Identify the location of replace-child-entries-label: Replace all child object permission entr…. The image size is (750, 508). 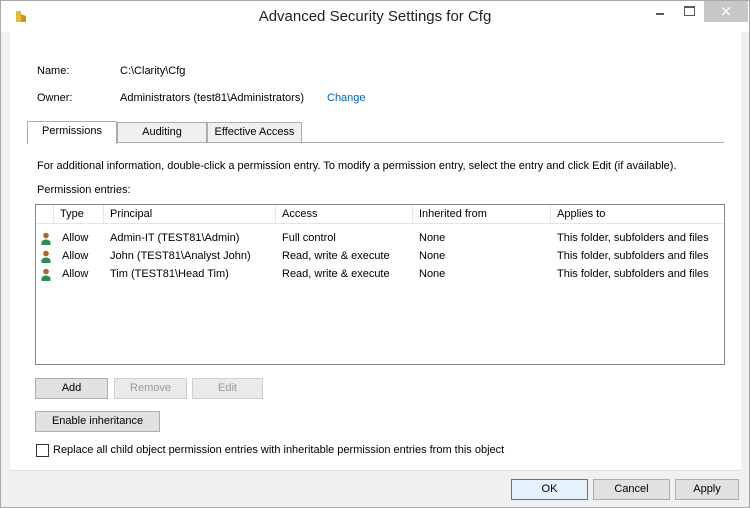
(278, 450).